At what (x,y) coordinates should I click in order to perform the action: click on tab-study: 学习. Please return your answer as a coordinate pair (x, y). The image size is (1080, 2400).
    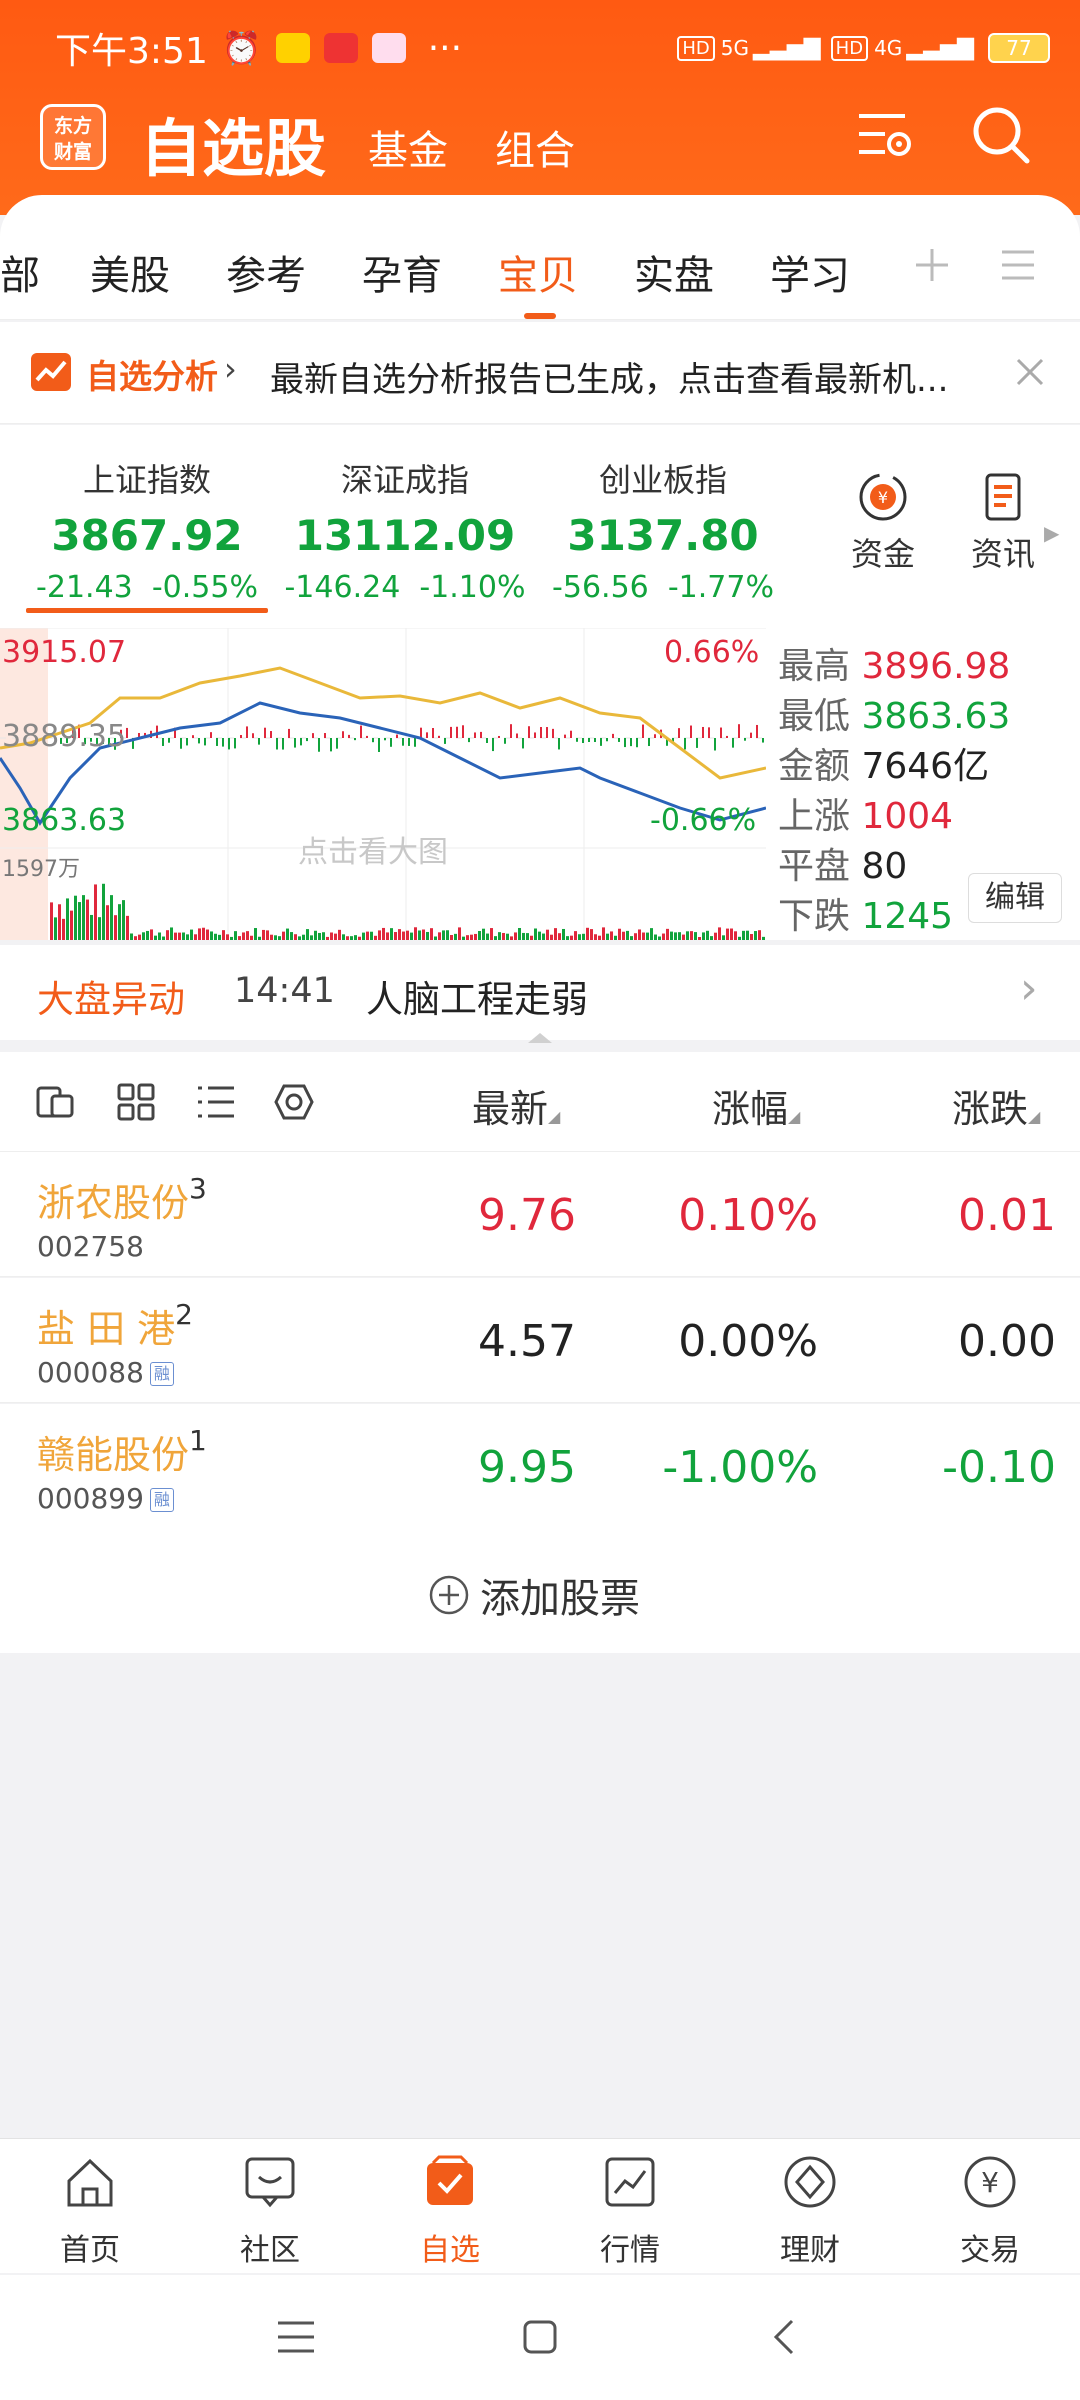
    Looking at the image, I should click on (810, 272).